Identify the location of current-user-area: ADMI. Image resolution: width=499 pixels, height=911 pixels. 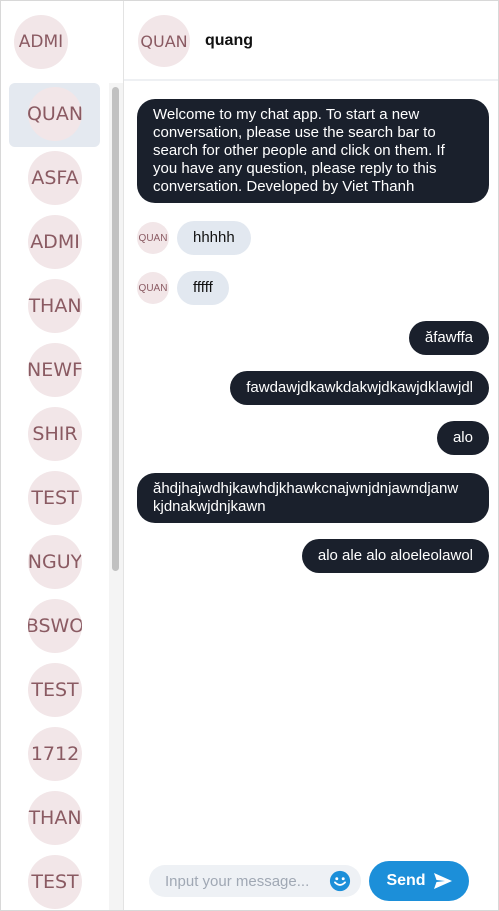
(62, 42).